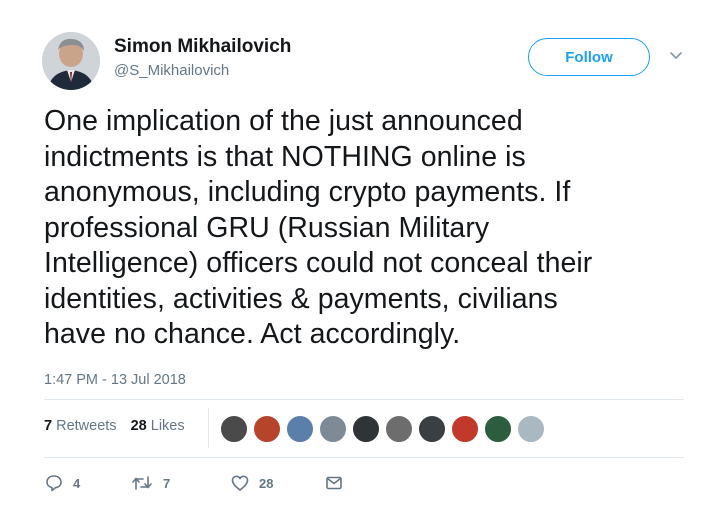  What do you see at coordinates (208, 428) in the screenshot?
I see `stats-separator` at bounding box center [208, 428].